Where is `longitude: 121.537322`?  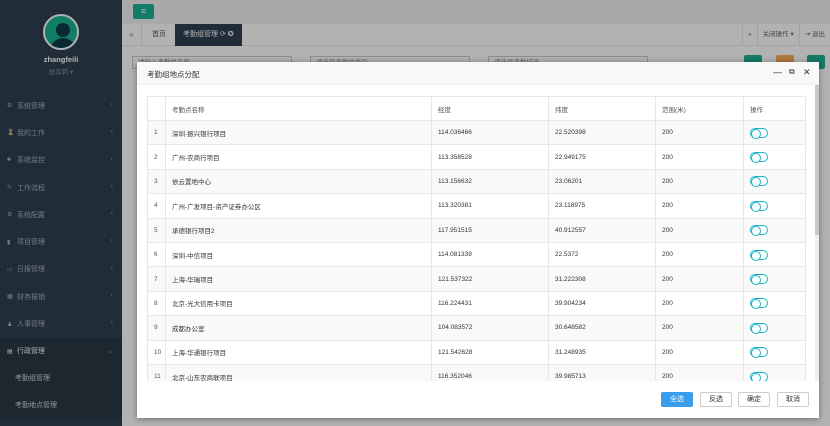
longitude: 121.537322 is located at coordinates (490, 279).